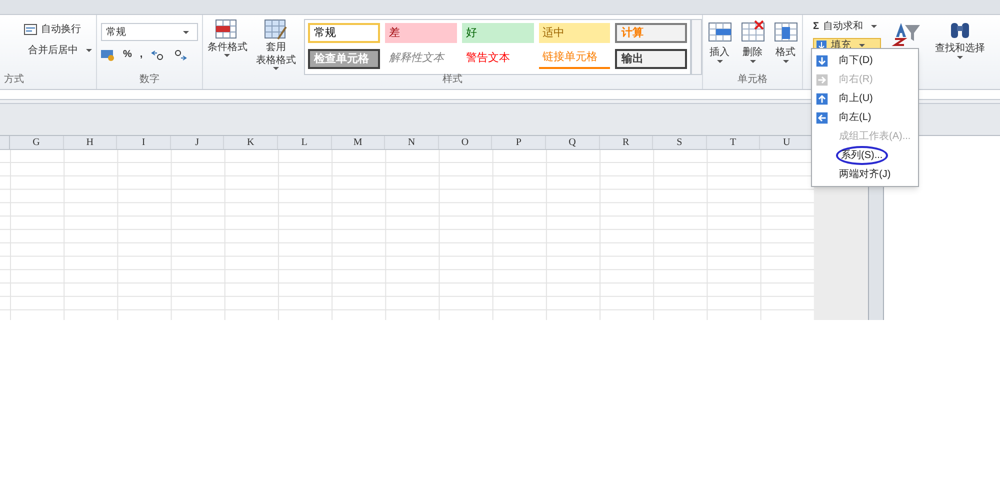 This screenshot has width=1000, height=482. What do you see at coordinates (60, 29) in the screenshot?
I see `ribbon-button: 自动换行` at bounding box center [60, 29].